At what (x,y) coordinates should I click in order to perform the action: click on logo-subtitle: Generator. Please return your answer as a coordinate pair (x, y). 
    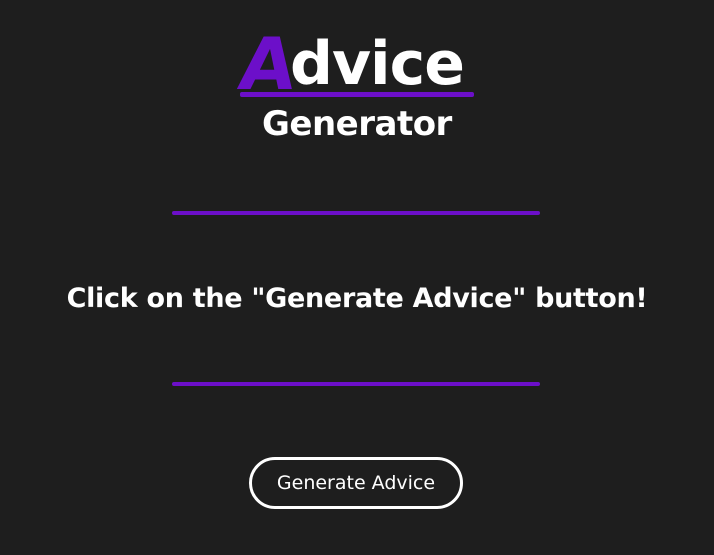
    Looking at the image, I should click on (357, 124).